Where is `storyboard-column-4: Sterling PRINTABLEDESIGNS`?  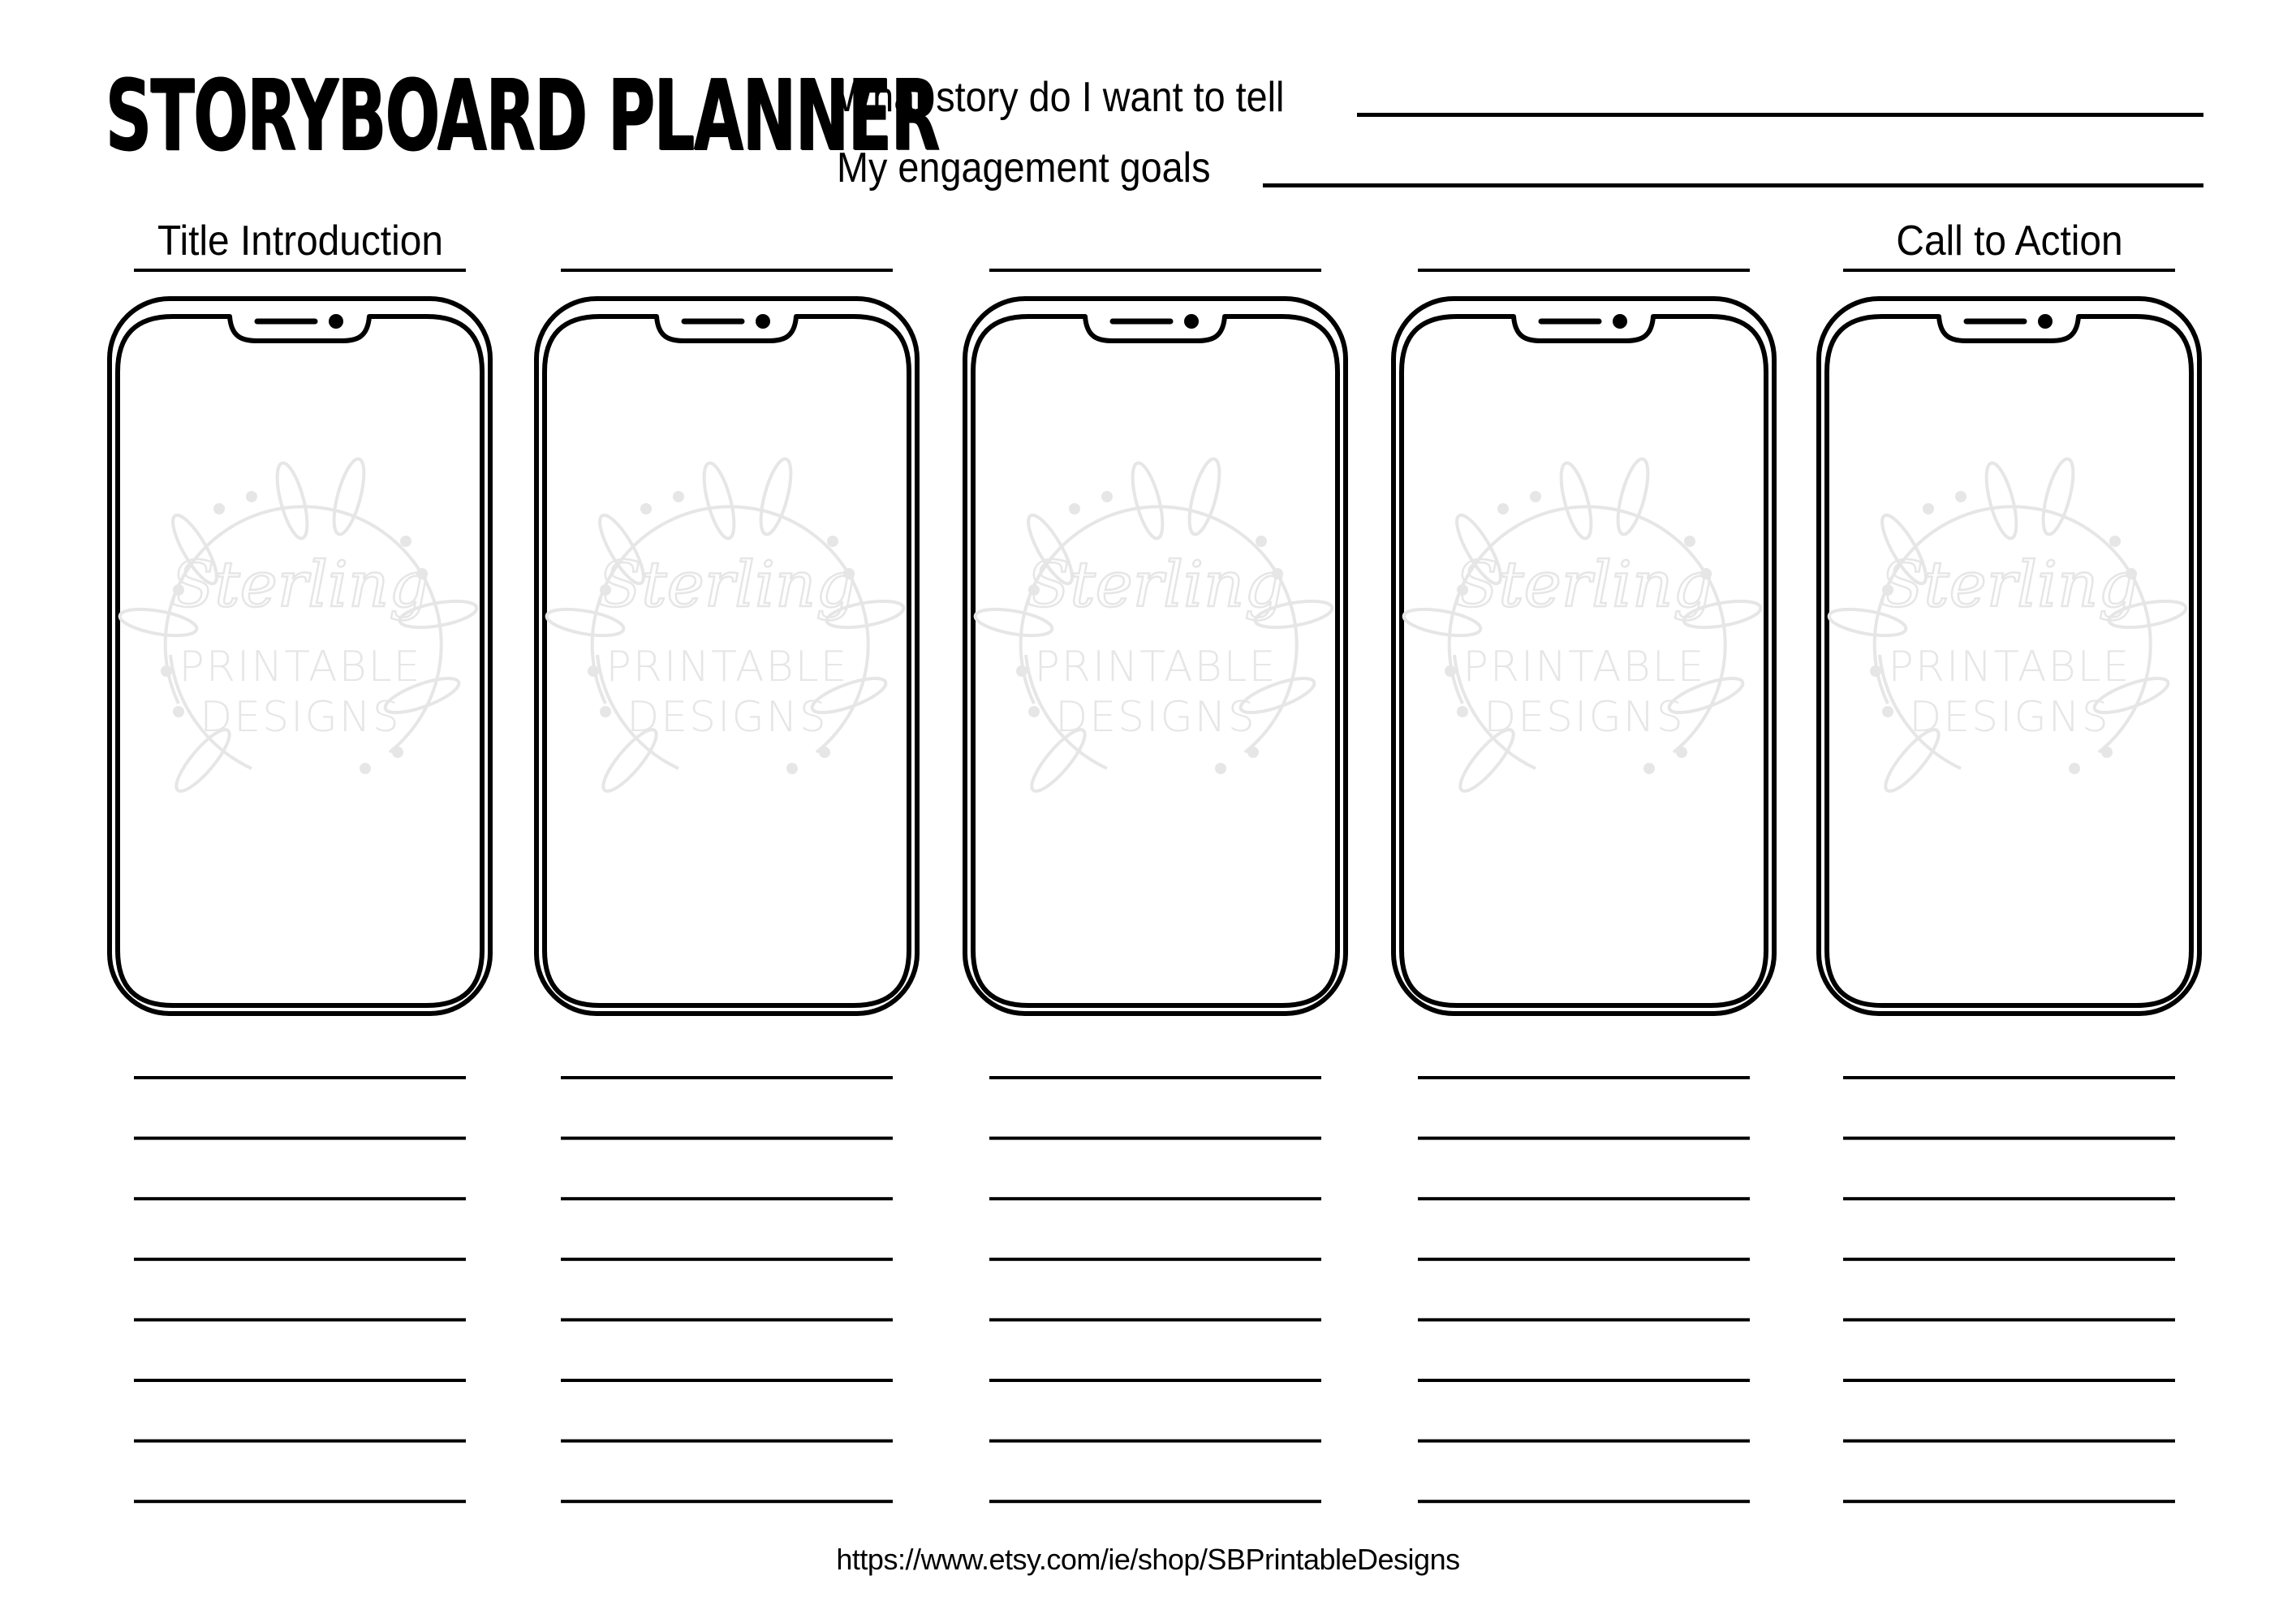
storyboard-column-4: Sterling PRINTABLEDESIGNS is located at coordinates (1584, 886).